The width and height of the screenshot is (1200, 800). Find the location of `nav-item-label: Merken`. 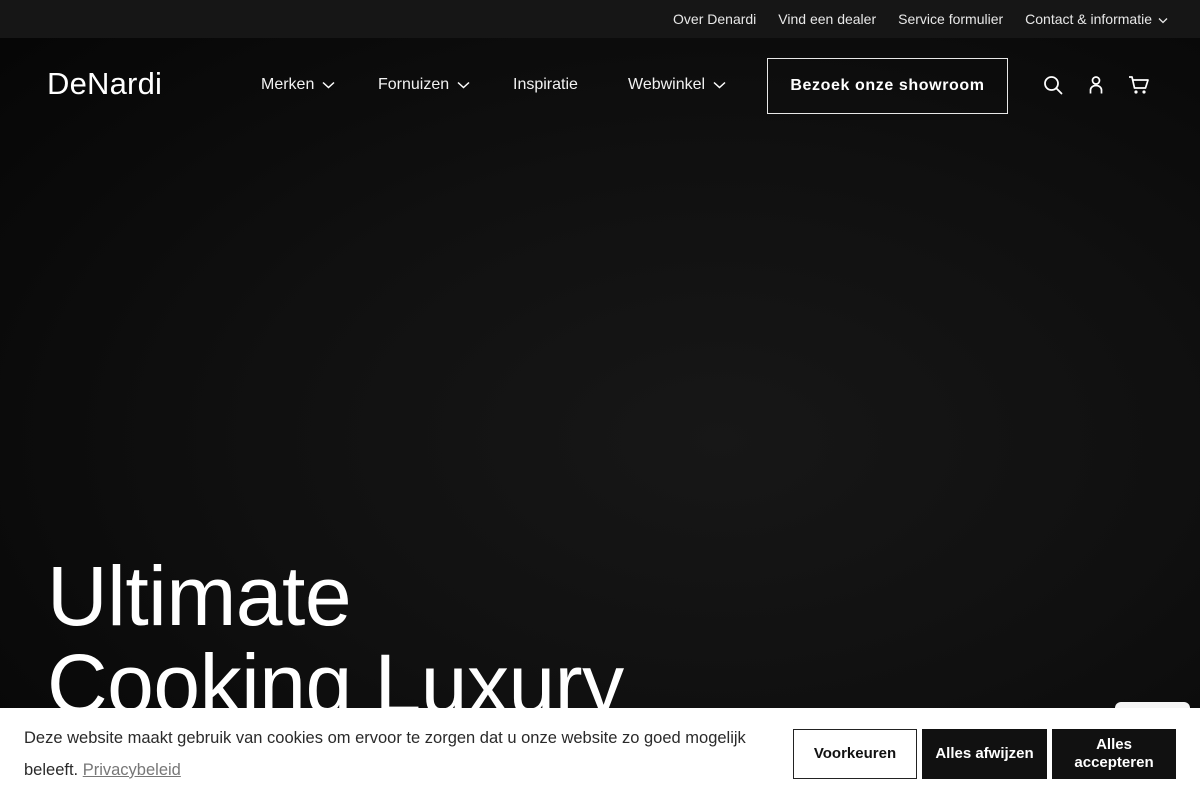

nav-item-label: Merken is located at coordinates (288, 84).